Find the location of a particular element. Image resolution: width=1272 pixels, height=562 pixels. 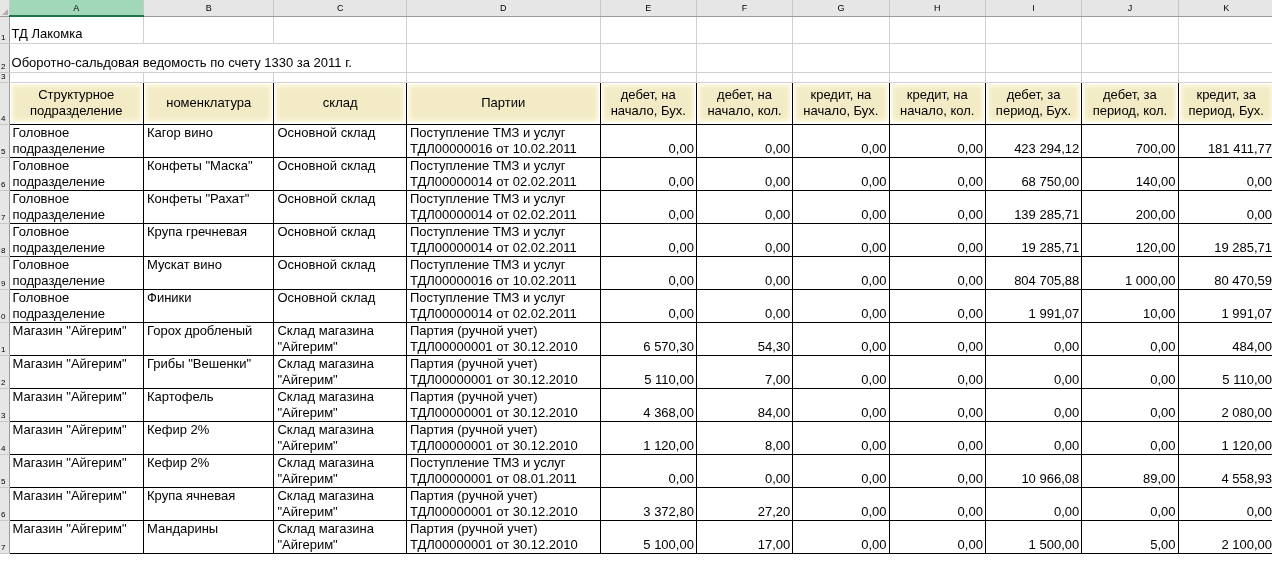

column-heading: склад is located at coordinates (340, 103).